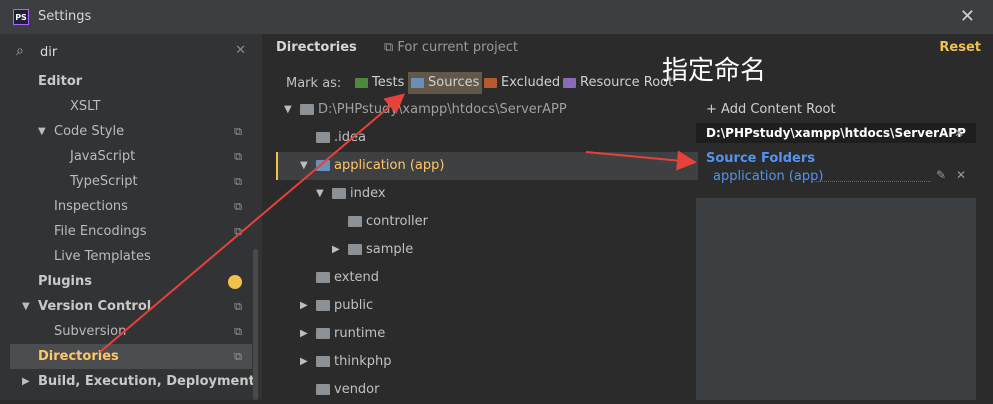  I want to click on remove-source-icon: ✕, so click(961, 175).